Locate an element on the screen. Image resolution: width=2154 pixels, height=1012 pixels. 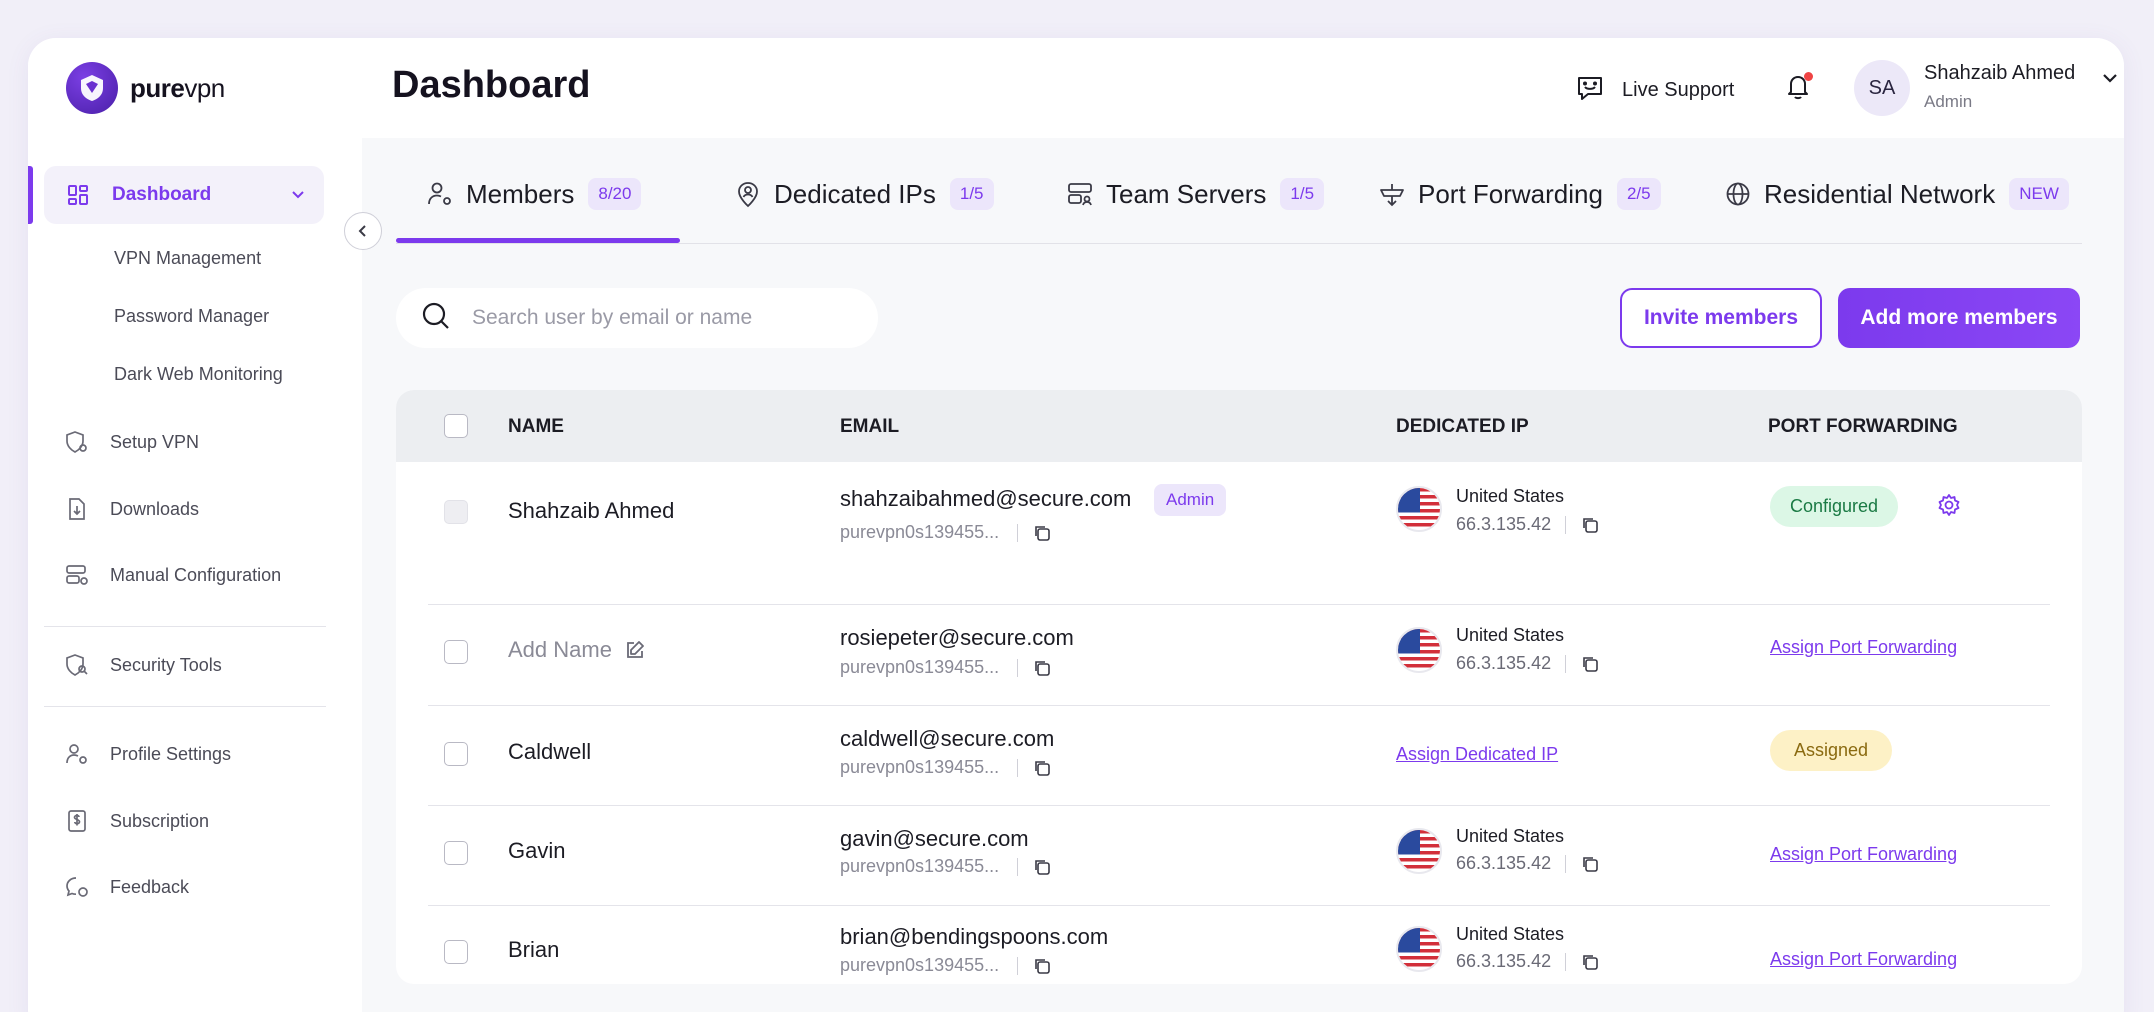
sidebar-item-security-tools: Security Tools is located at coordinates (194, 665).